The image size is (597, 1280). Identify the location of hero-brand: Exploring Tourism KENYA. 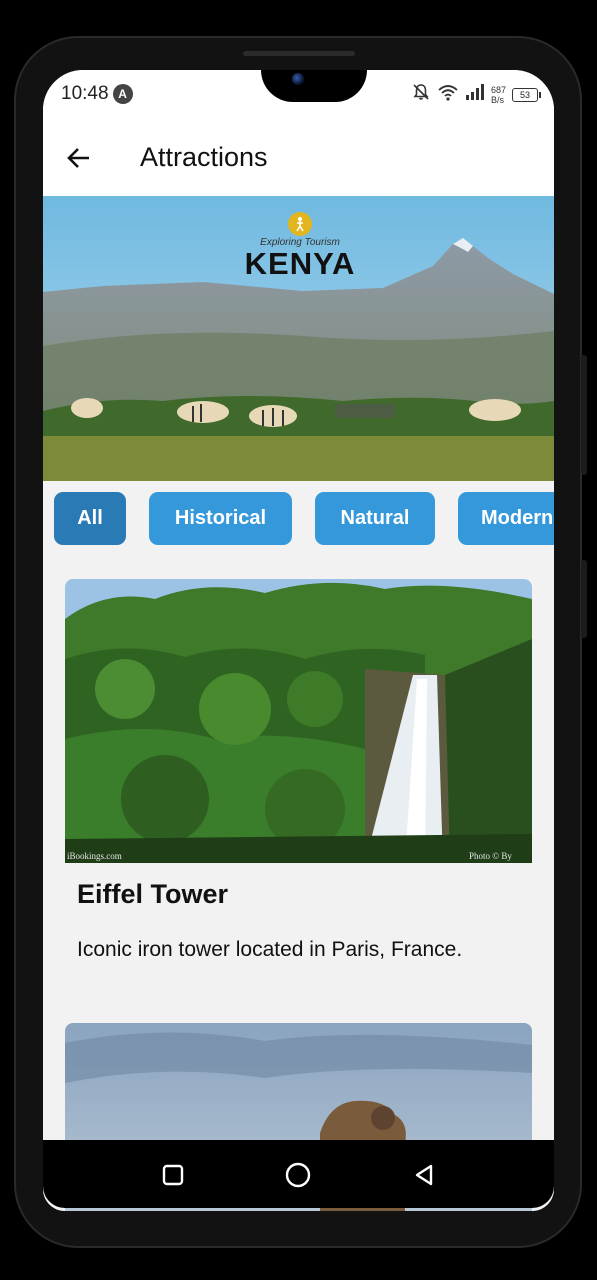
(300, 246).